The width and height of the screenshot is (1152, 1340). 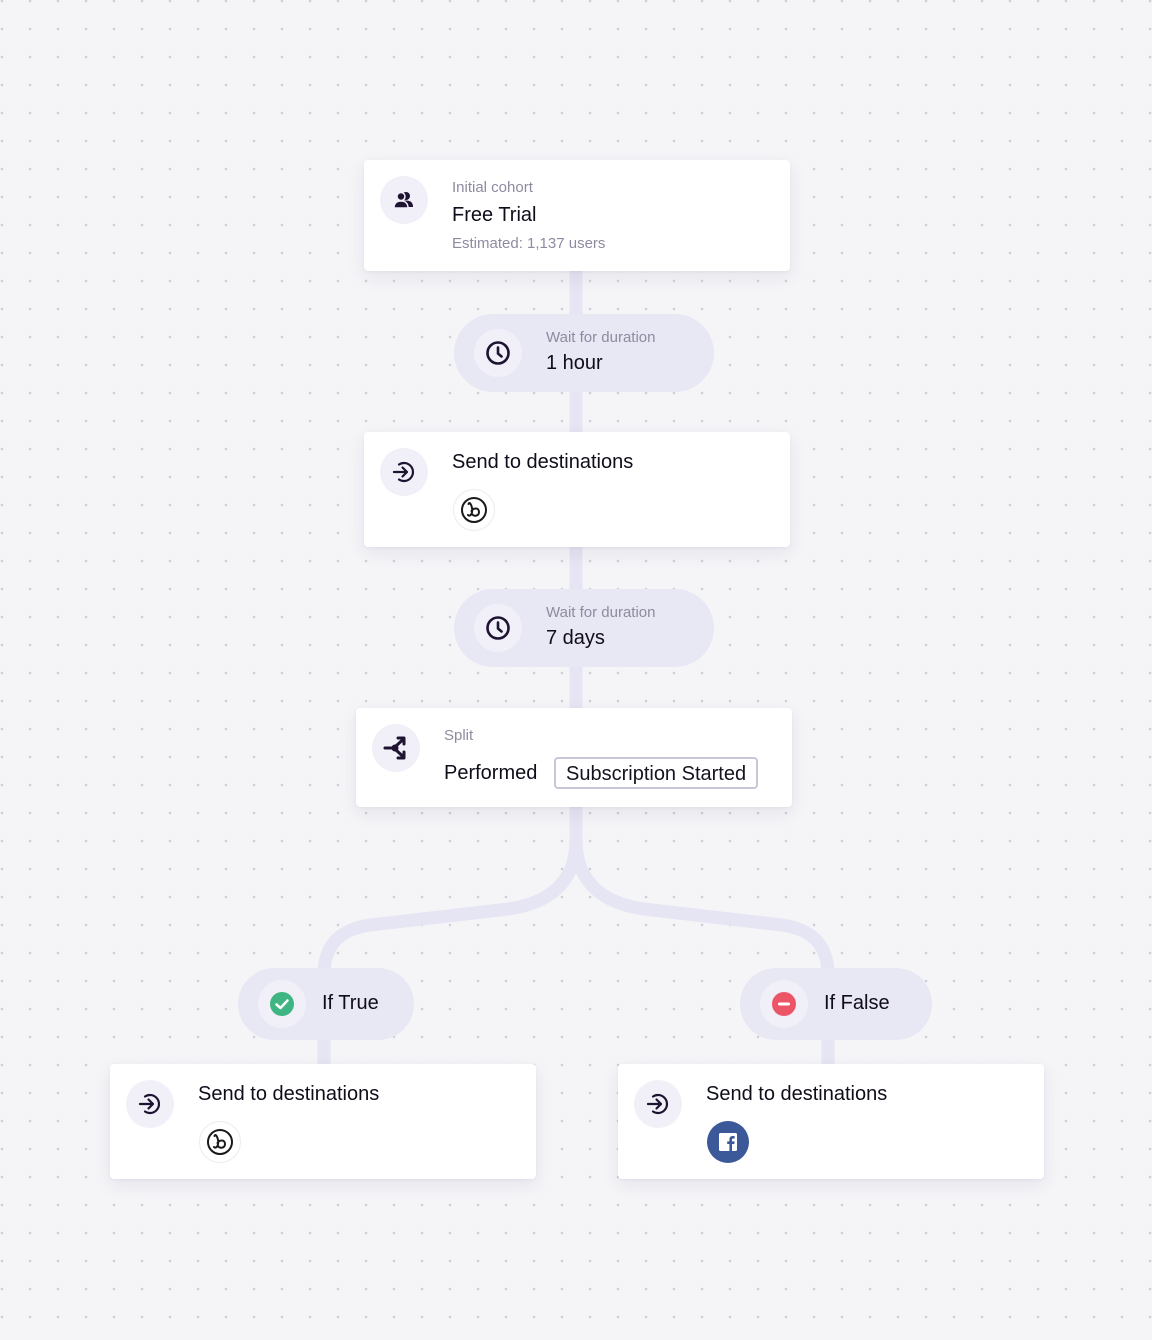 What do you see at coordinates (575, 638) in the screenshot?
I see `wait-value: 7 days` at bounding box center [575, 638].